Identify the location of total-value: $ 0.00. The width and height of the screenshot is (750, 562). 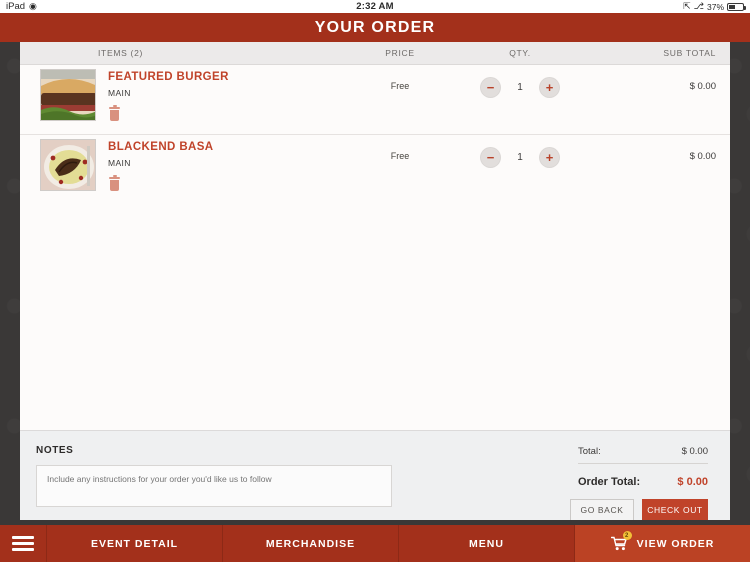
(694, 451).